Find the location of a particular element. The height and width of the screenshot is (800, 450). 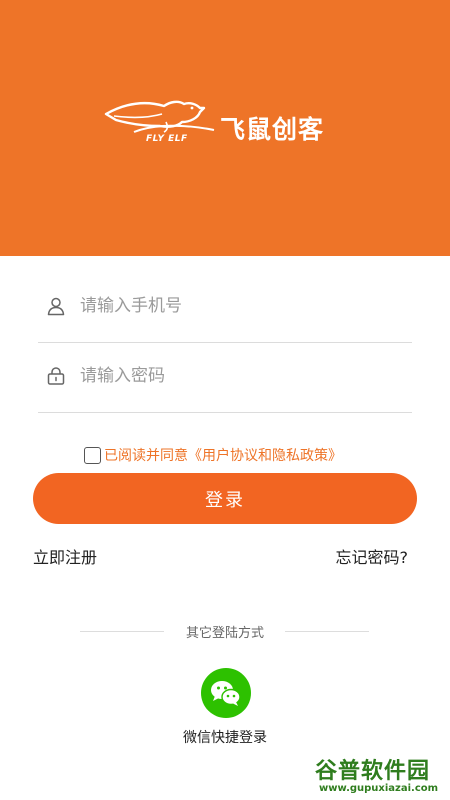

lock-icon is located at coordinates (56, 376).